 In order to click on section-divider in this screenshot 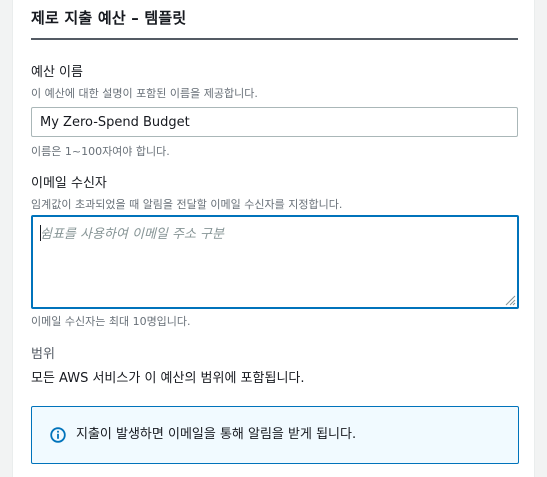, I will do `click(274, 39)`.